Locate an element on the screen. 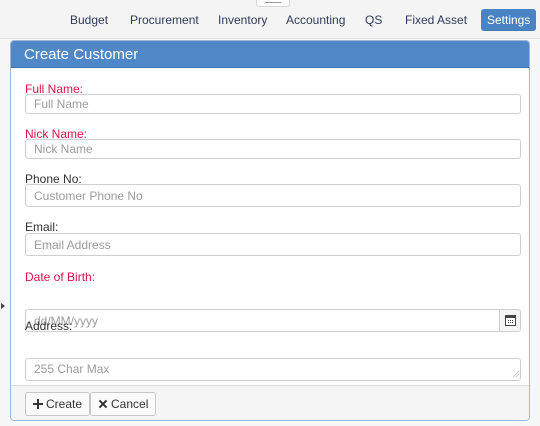 This screenshot has width=540, height=426. email-label: Email: is located at coordinates (42, 227).